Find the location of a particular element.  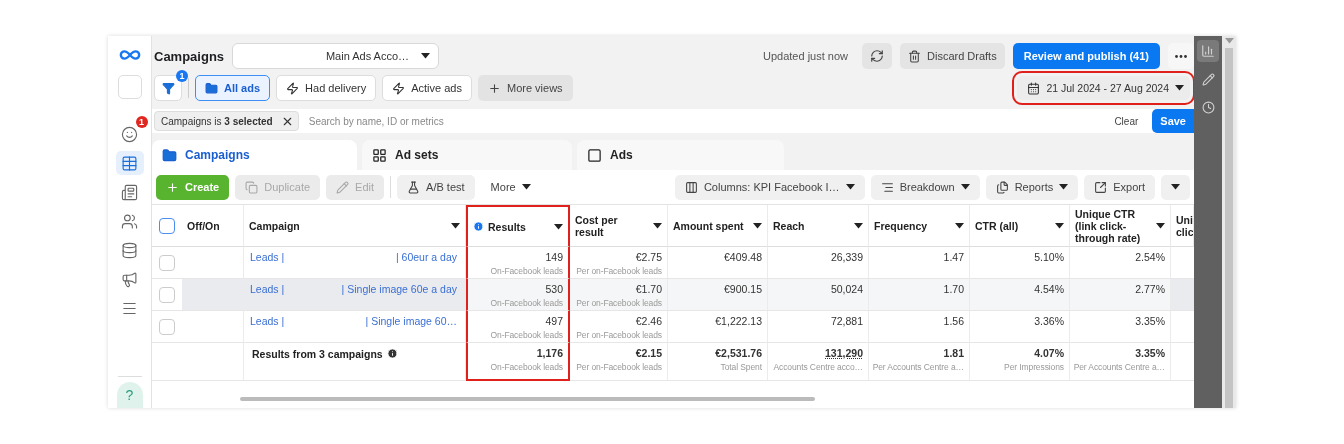

total-value: 3.35% is located at coordinates (1150, 353).